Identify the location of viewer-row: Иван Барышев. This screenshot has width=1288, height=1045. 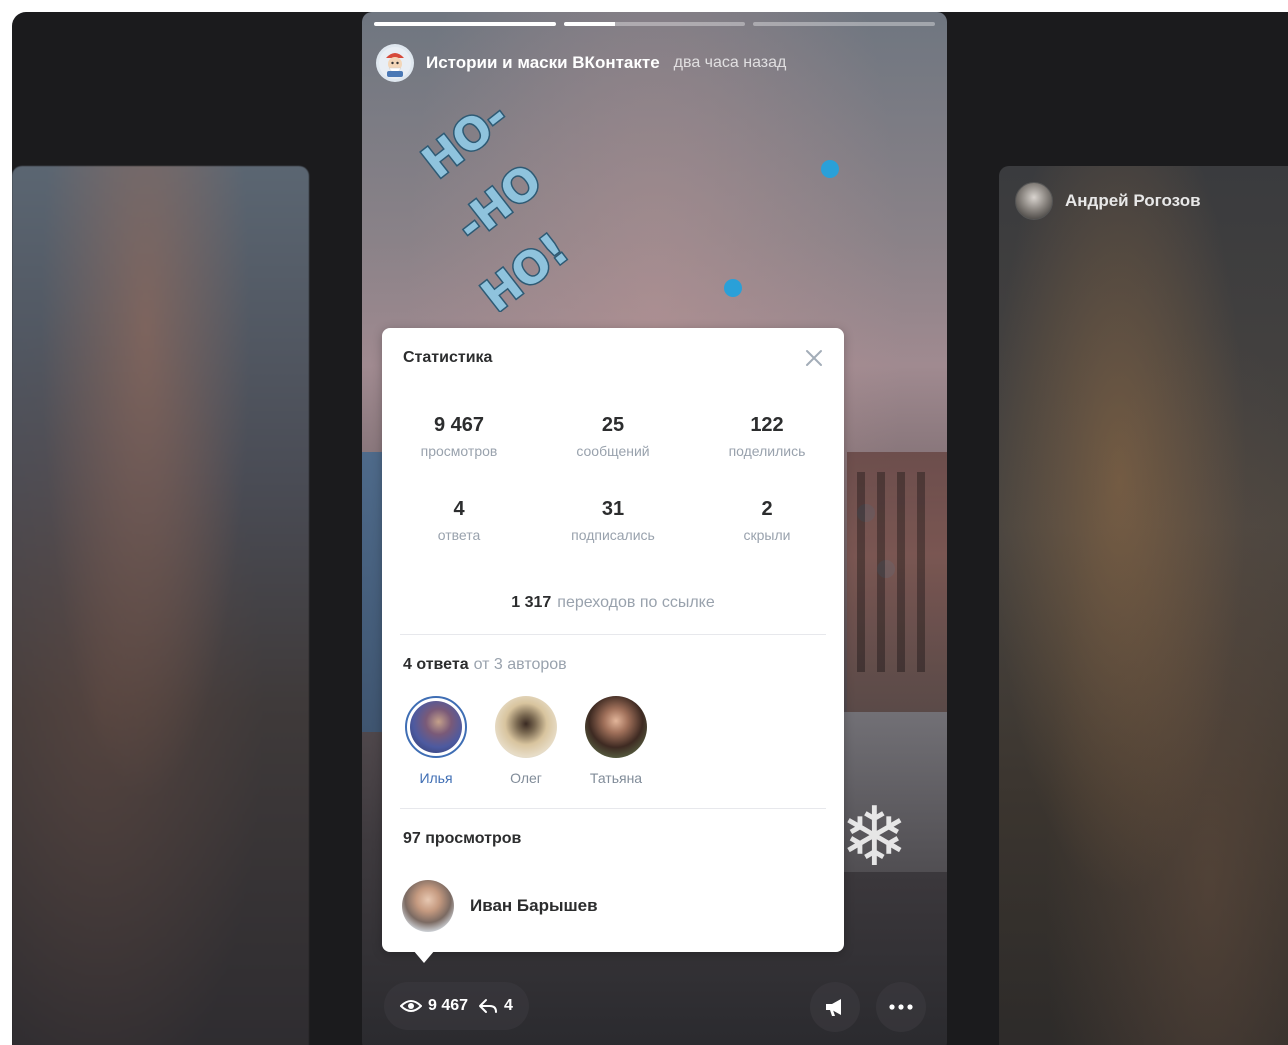
(500, 906).